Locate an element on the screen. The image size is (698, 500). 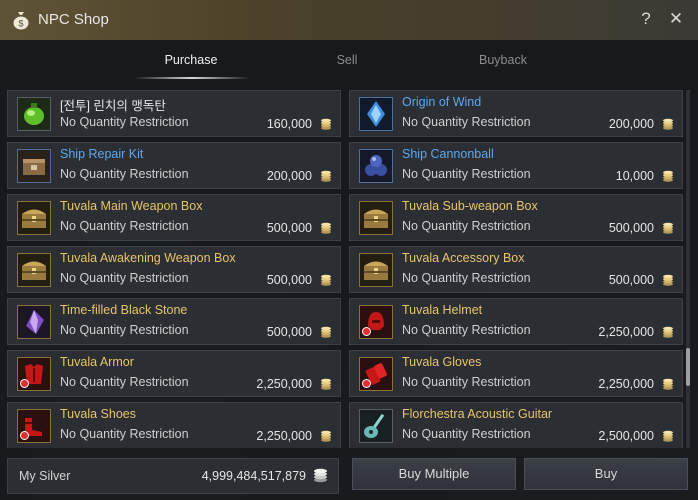
repair-kit-icon is located at coordinates (34, 166).